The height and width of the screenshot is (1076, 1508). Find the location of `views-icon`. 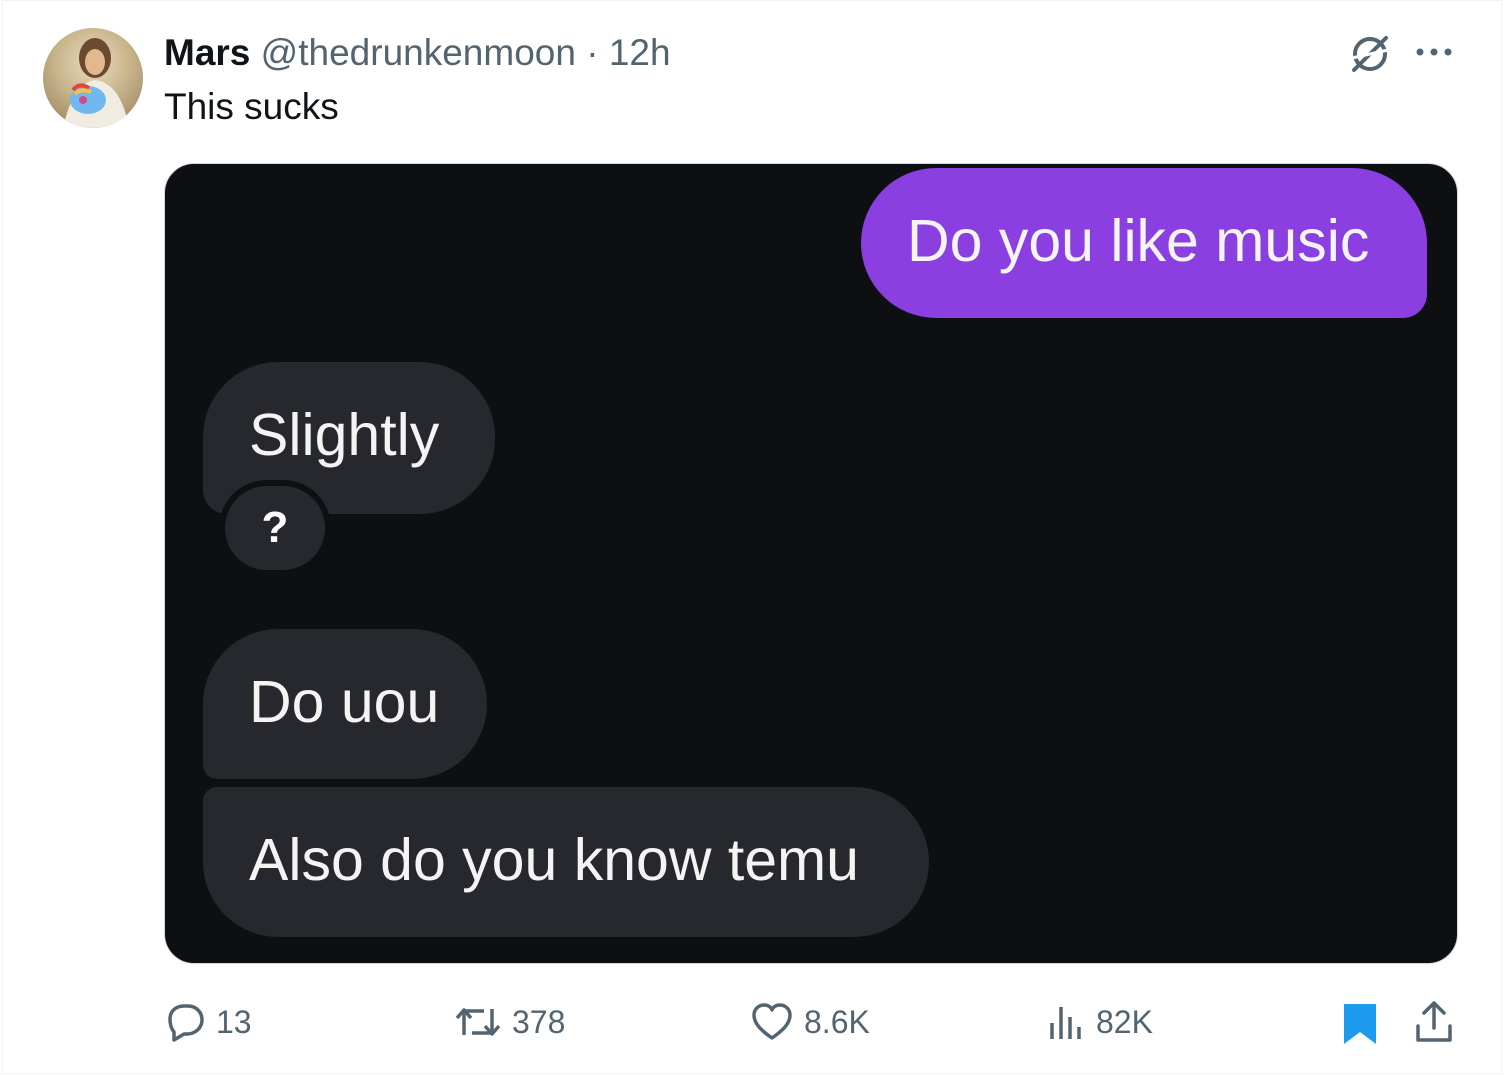

views-icon is located at coordinates (1065, 1023).